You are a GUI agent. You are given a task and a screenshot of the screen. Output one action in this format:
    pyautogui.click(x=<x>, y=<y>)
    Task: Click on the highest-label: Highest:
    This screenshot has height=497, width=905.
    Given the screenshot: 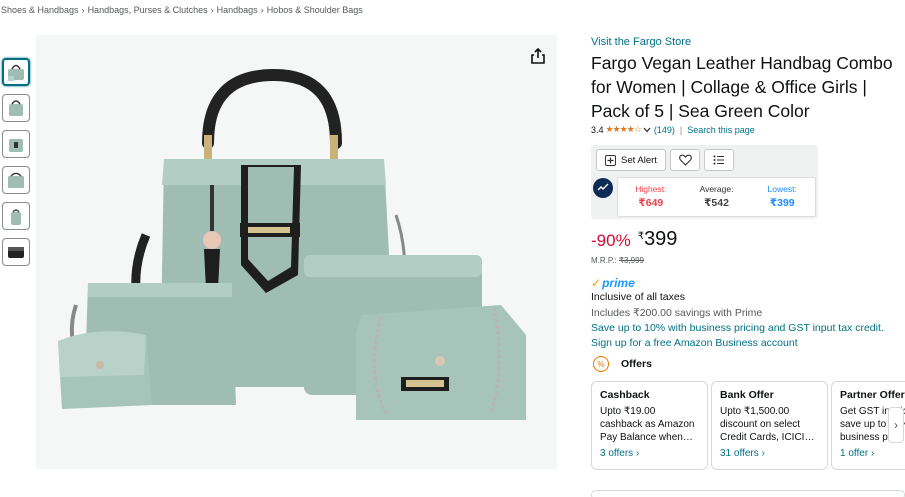 What is the action you would take?
    pyautogui.click(x=651, y=189)
    